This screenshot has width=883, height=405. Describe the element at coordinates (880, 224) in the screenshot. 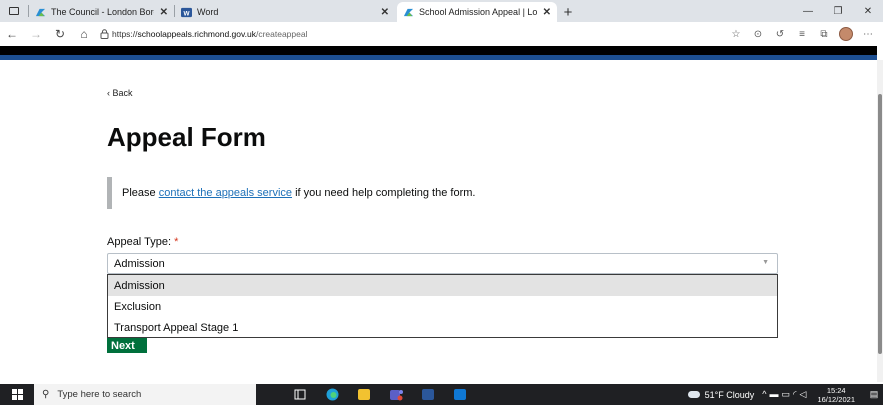

I see `scrollbar-thumb` at that location.